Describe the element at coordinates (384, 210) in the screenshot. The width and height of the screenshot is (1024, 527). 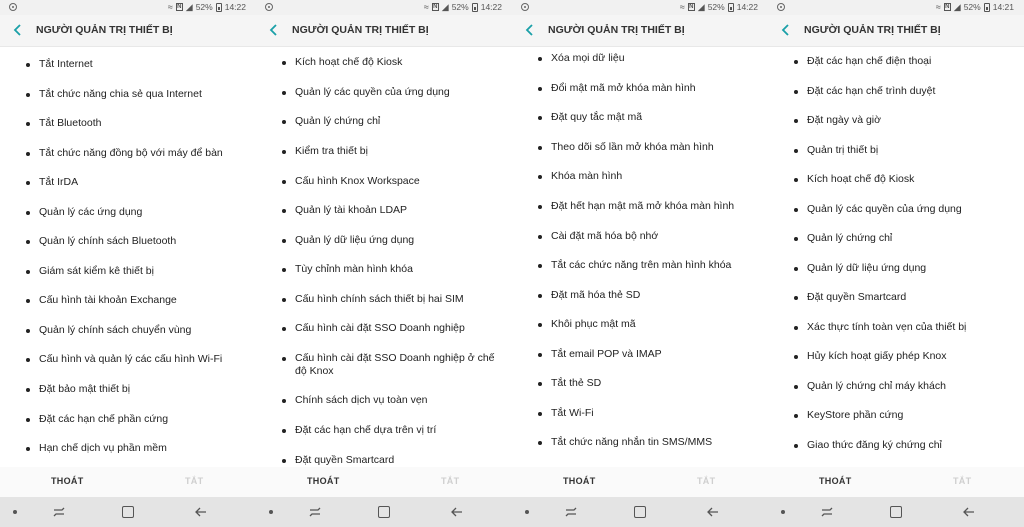
I see `permission-list-item: Quản lý tài khoản LDAP` at that location.